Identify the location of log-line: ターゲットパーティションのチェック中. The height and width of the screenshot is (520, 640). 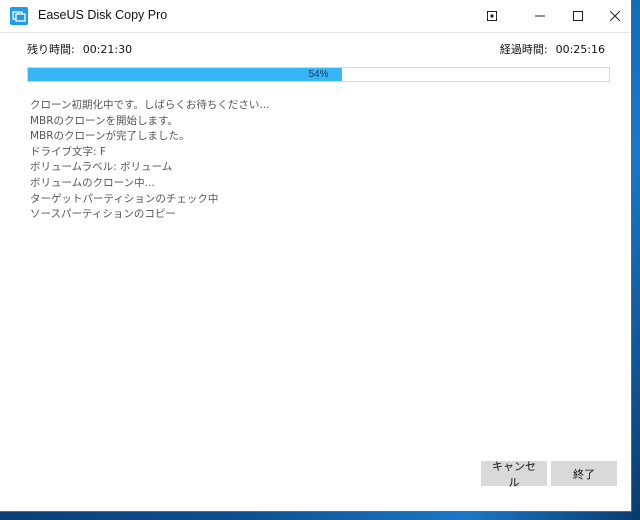
(124, 198).